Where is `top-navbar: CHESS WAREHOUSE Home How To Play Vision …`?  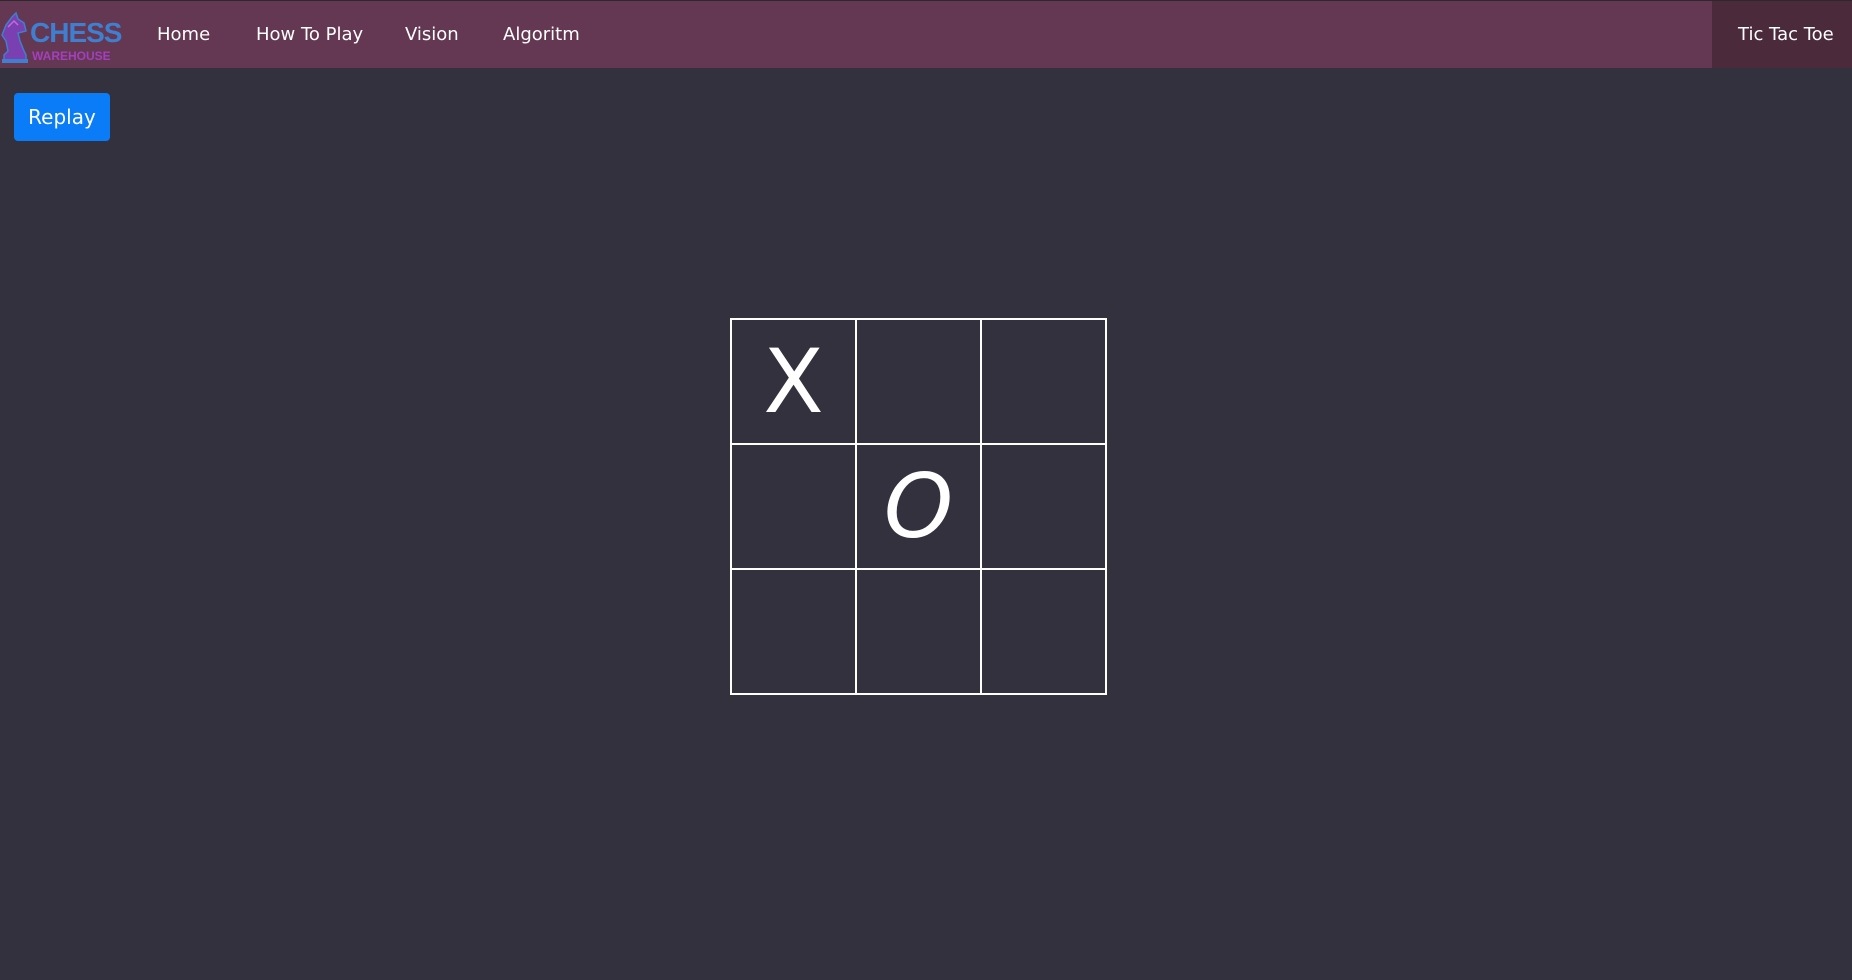
top-navbar: CHESS WAREHOUSE Home How To Play Vision … is located at coordinates (926, 34).